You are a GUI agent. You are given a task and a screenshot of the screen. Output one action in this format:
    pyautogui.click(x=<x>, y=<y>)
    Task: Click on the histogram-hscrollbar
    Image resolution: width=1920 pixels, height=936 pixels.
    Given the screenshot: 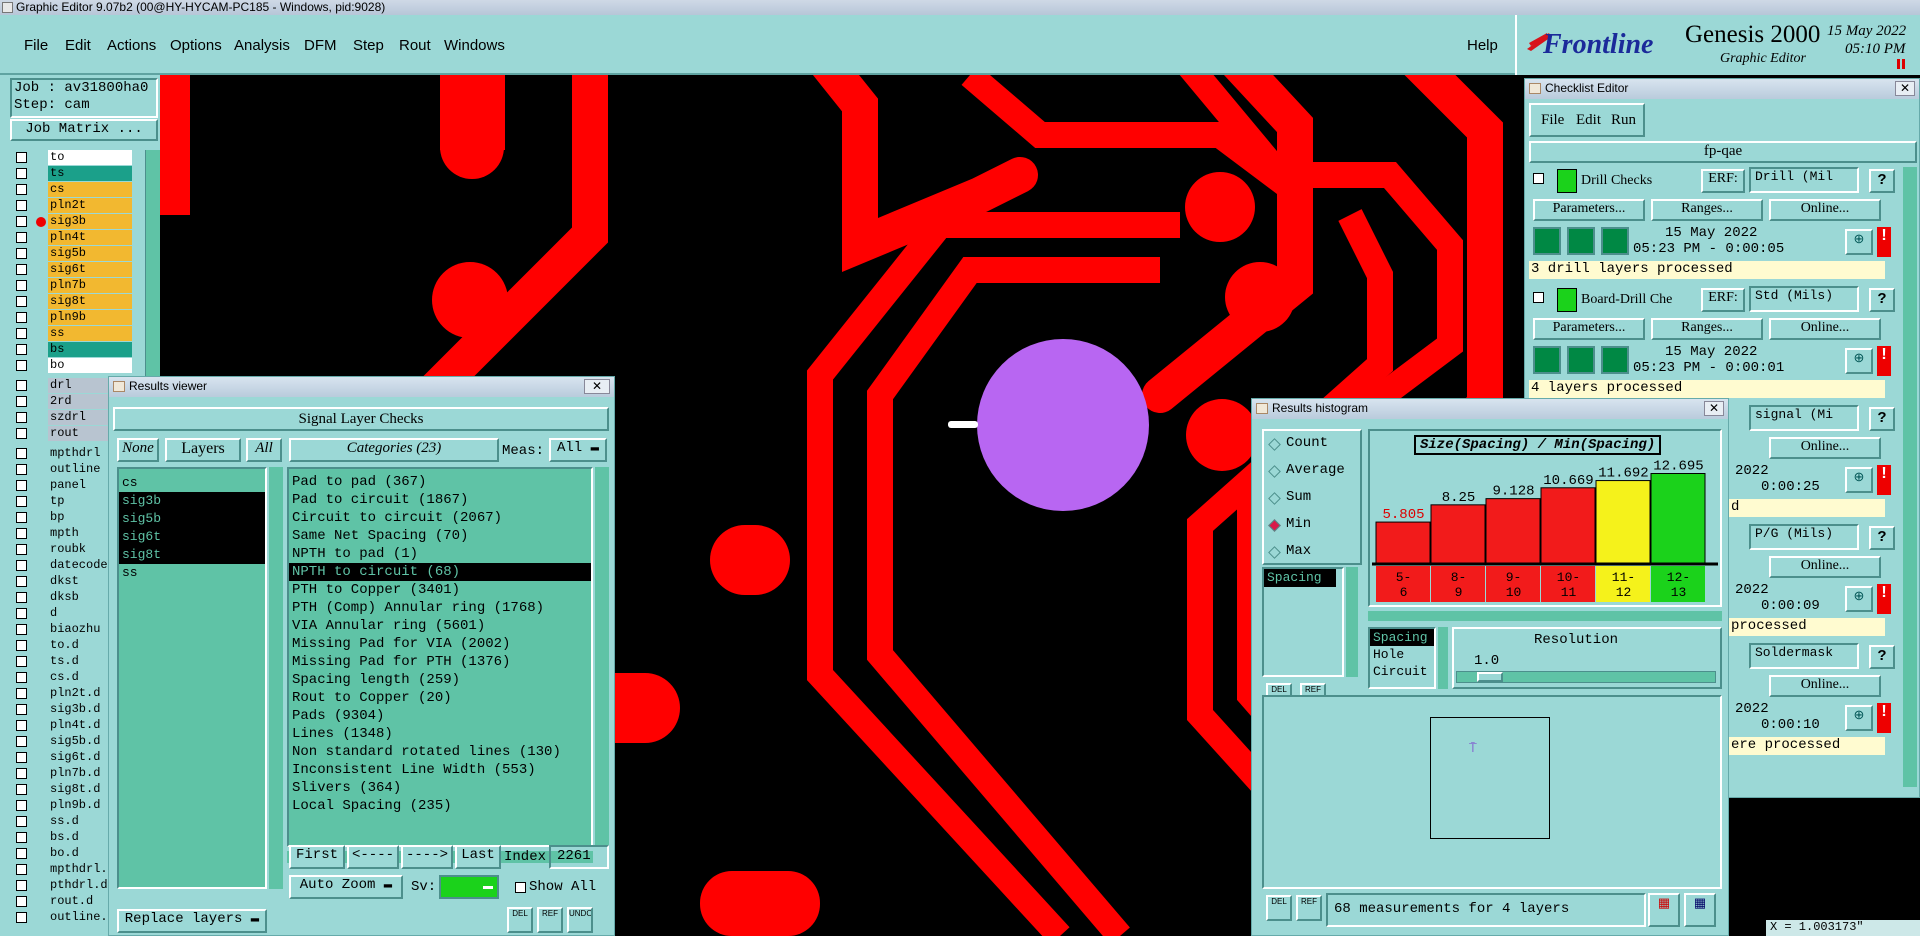 What is the action you would take?
    pyautogui.click(x=1545, y=616)
    